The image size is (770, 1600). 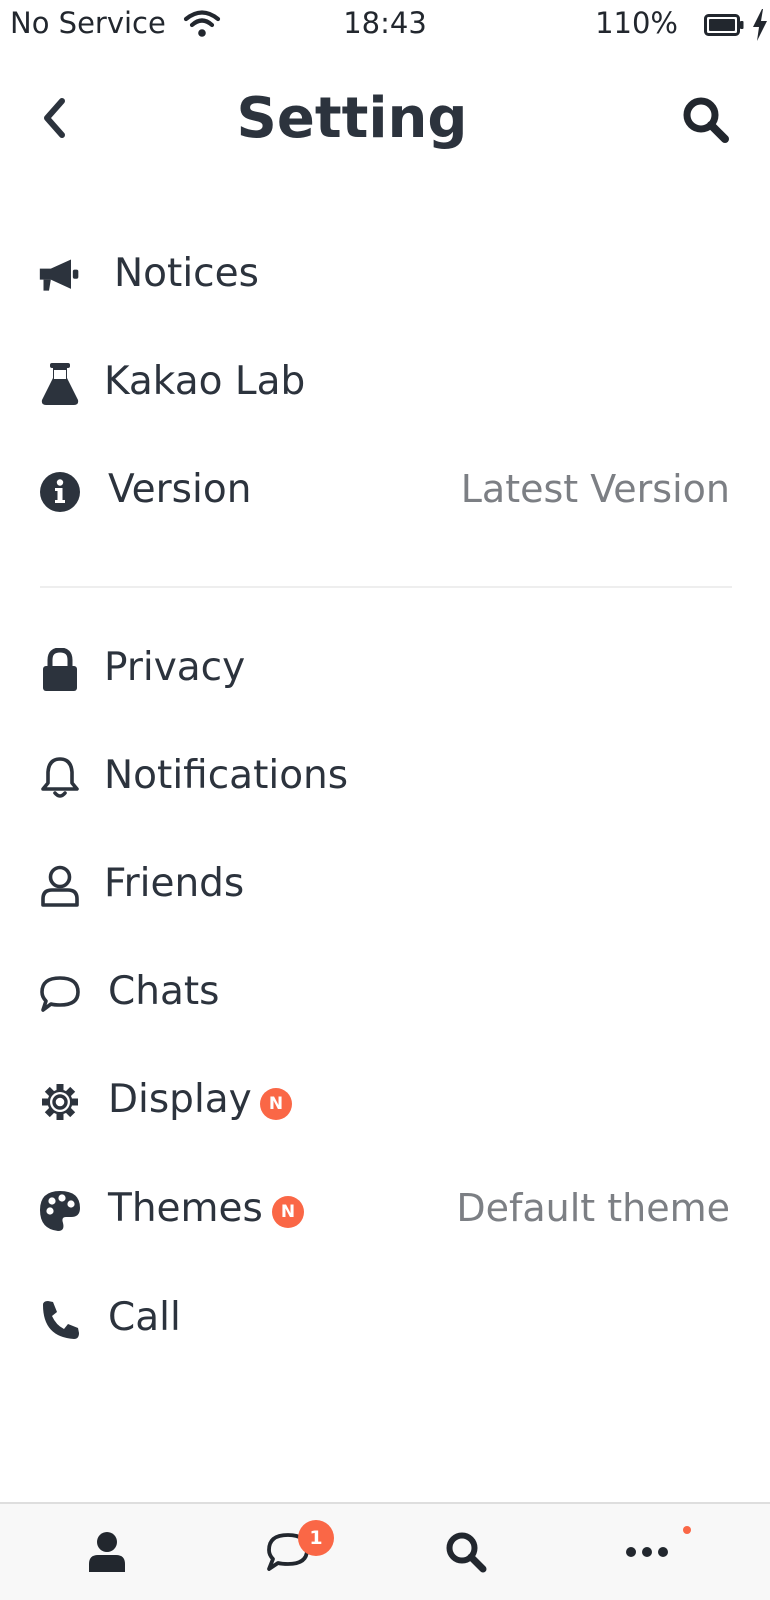 I want to click on settings-item-friends: Friends, so click(x=385, y=886).